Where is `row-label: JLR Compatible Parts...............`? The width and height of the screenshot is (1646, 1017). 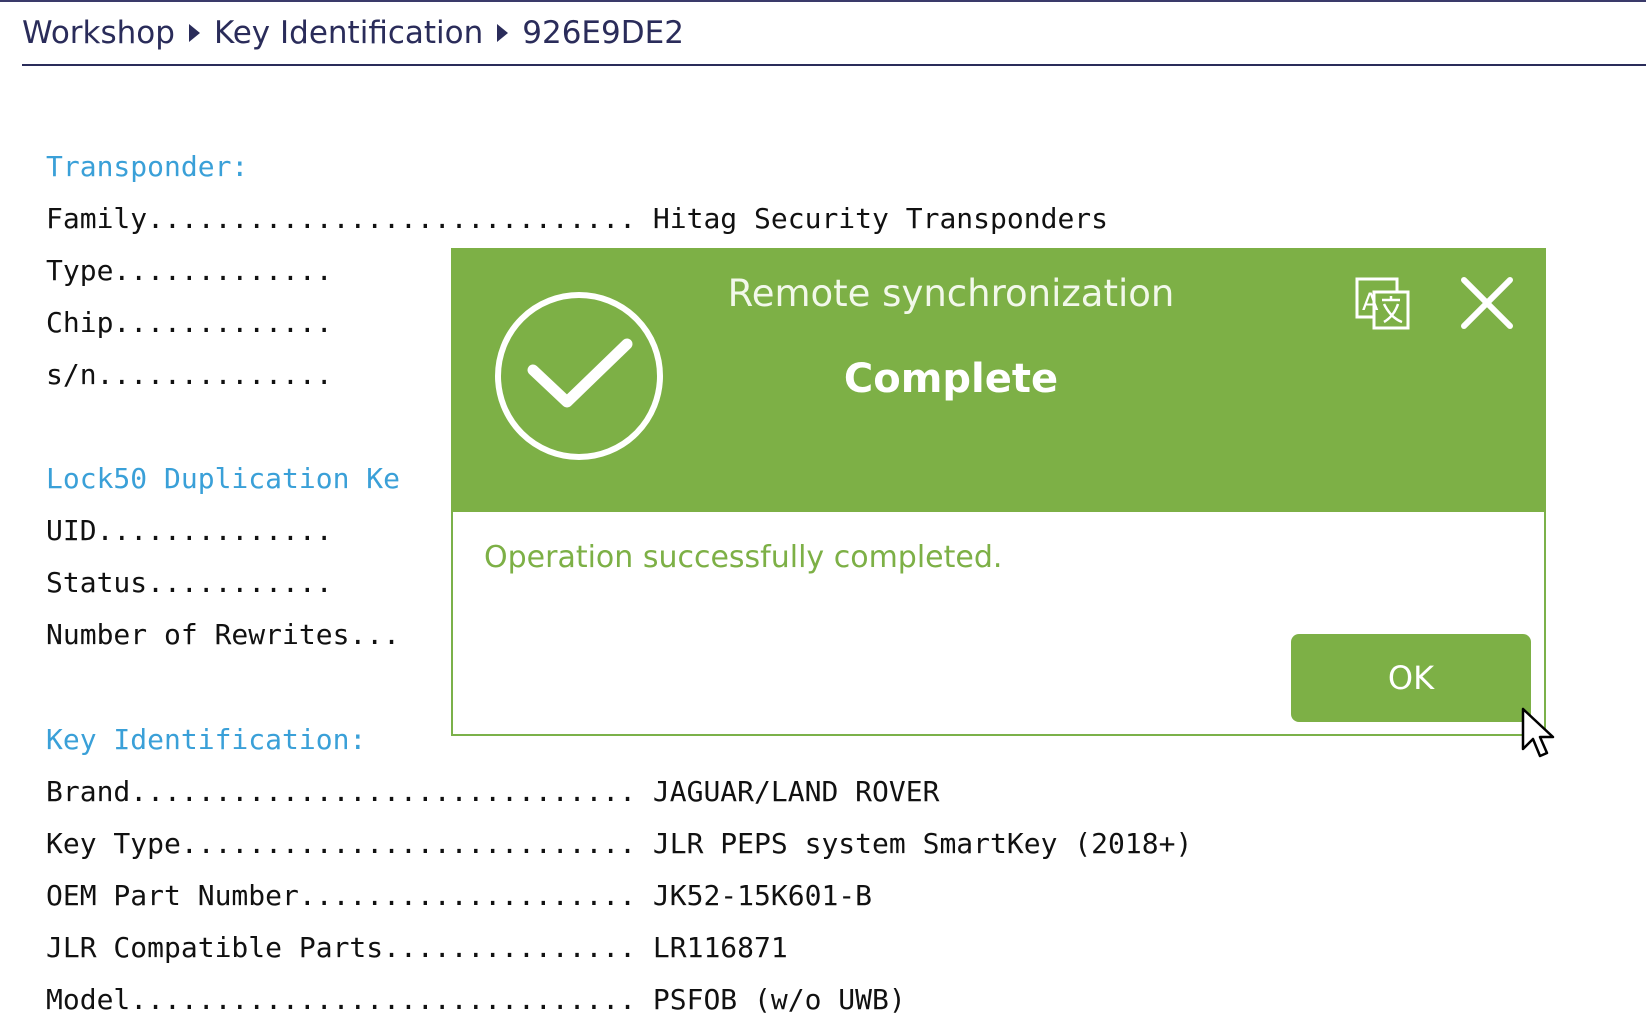
row-label: JLR Compatible Parts............... is located at coordinates (341, 947).